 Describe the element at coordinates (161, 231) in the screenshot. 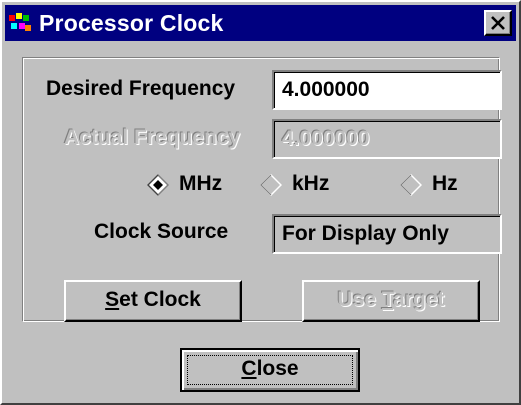

I see `clock-source-label: Clock Source` at that location.